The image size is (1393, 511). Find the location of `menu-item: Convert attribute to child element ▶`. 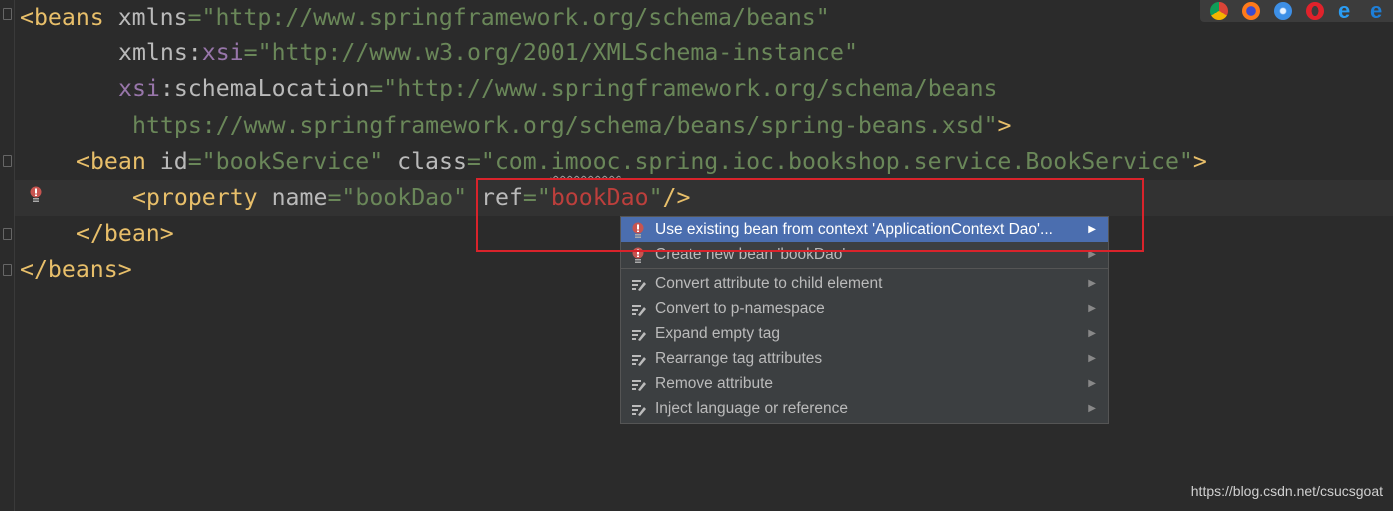

menu-item: Convert attribute to child element ▶ is located at coordinates (864, 283).